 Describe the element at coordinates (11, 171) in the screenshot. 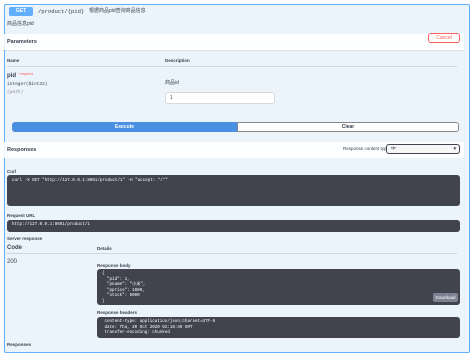

I see `curl-label: Curl` at that location.